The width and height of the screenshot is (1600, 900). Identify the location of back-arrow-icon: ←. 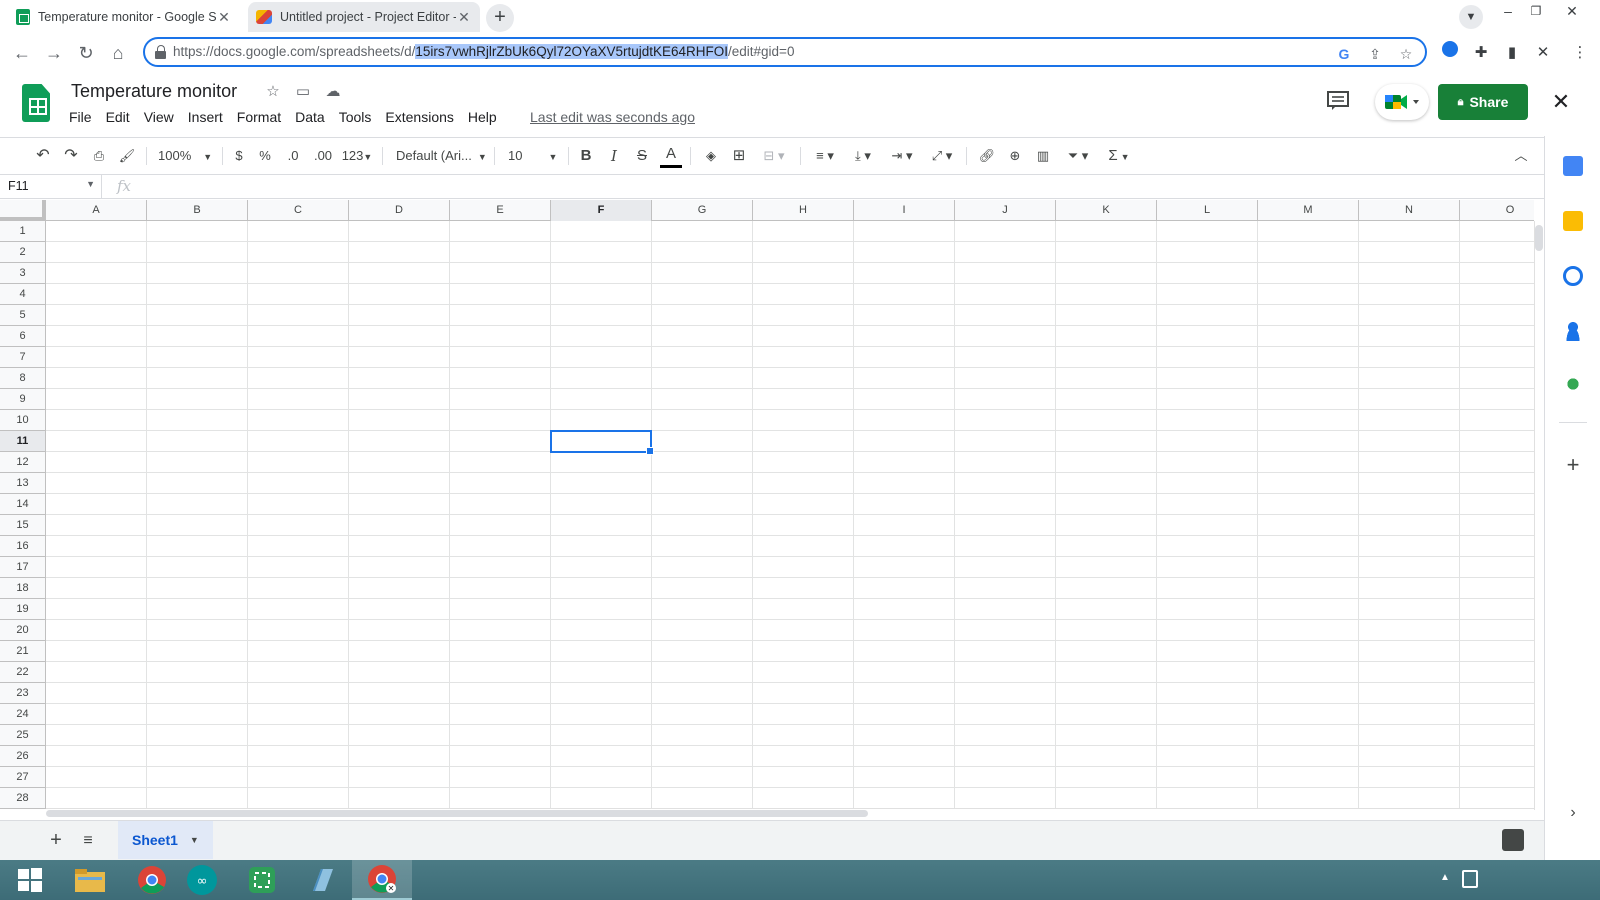
(22, 53).